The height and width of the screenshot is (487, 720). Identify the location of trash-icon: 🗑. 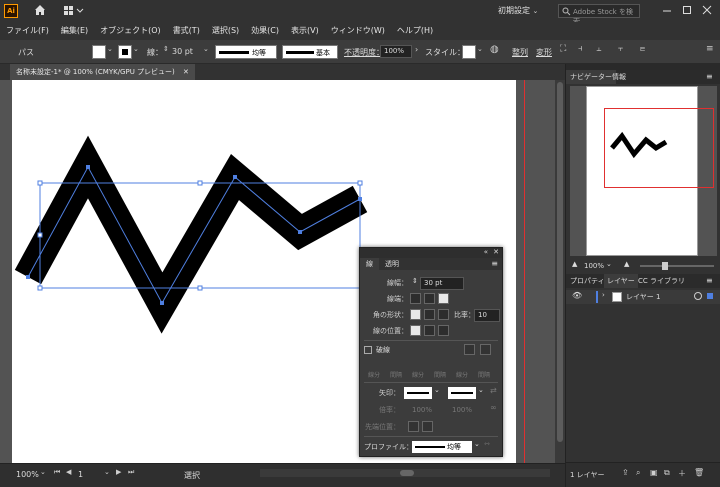
(699, 472).